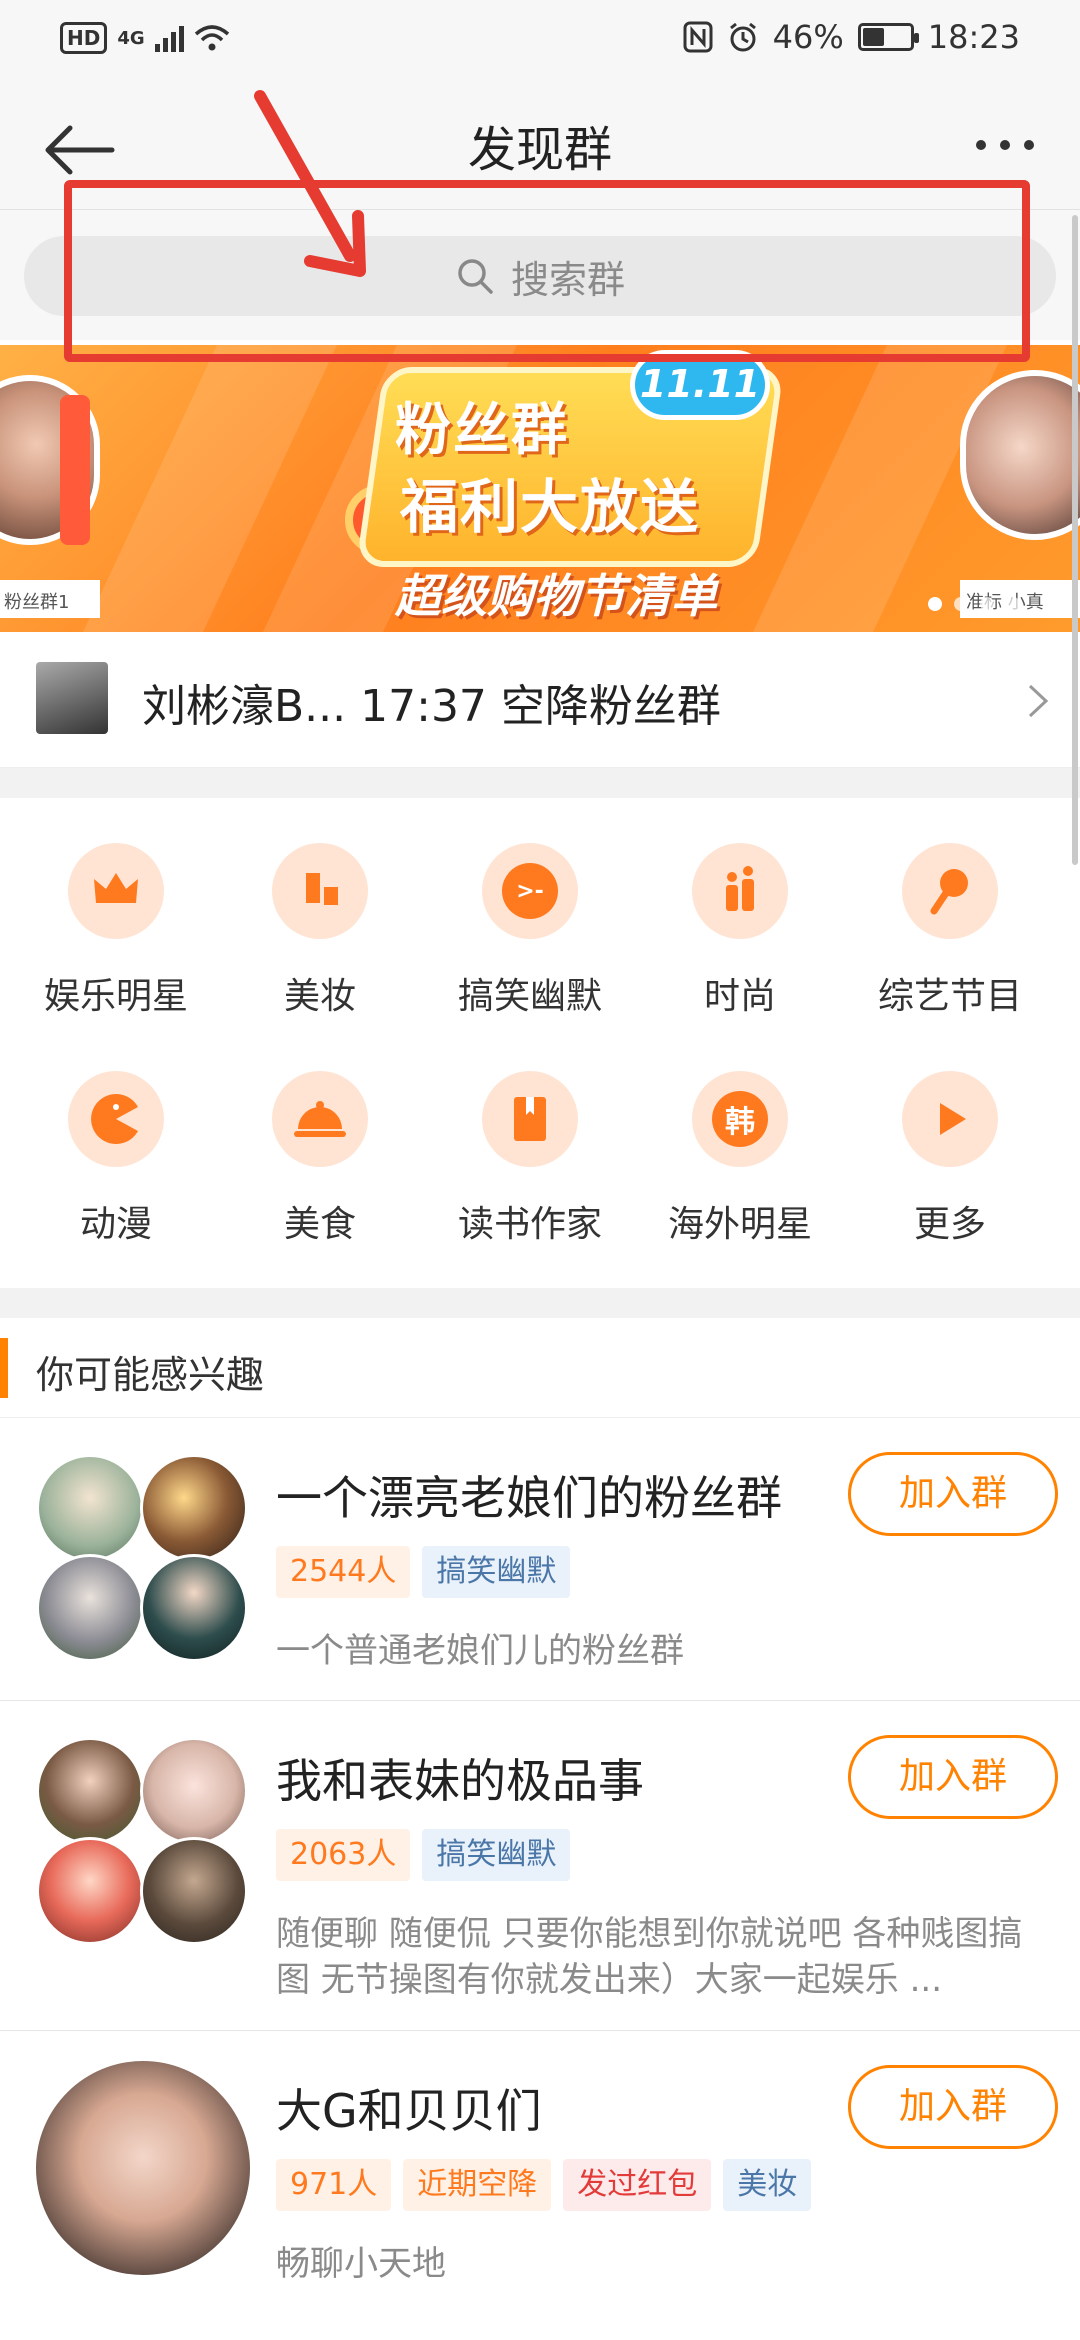 This screenshot has width=1080, height=2340. What do you see at coordinates (530, 1119) in the screenshot?
I see `book-icon` at bounding box center [530, 1119].